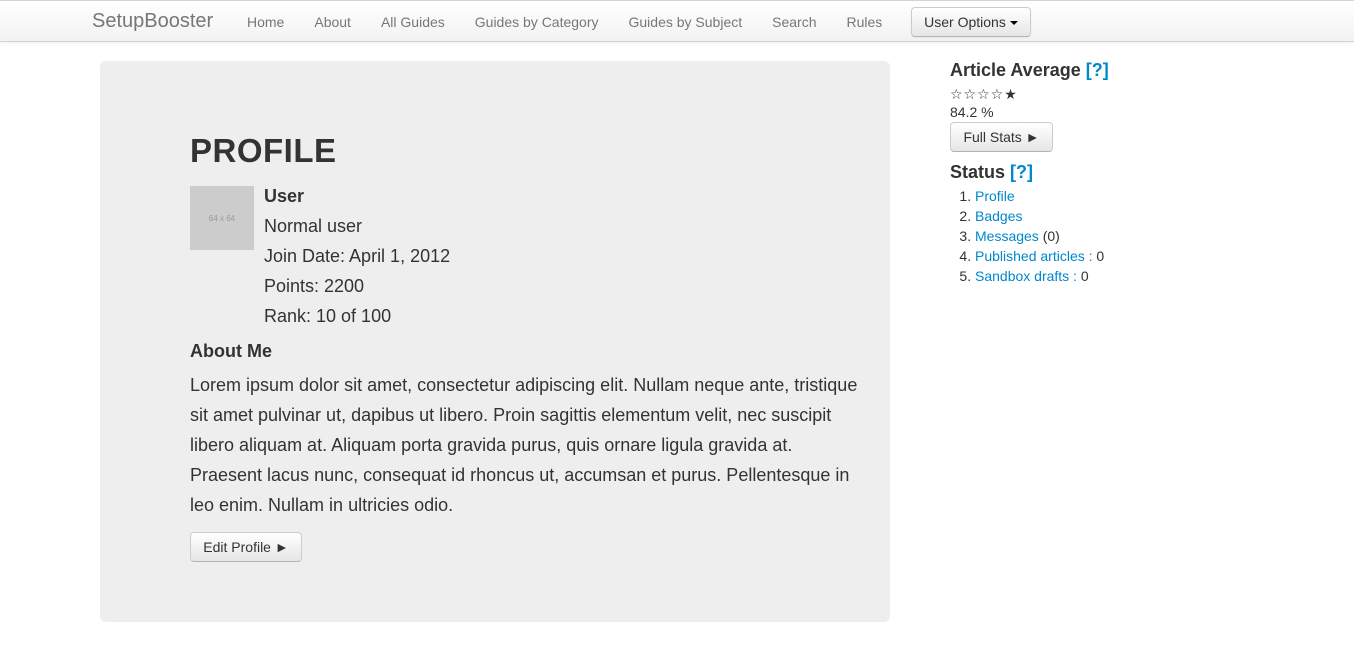 The width and height of the screenshot is (1354, 652). I want to click on status-link-messages: Messages, so click(1007, 236).